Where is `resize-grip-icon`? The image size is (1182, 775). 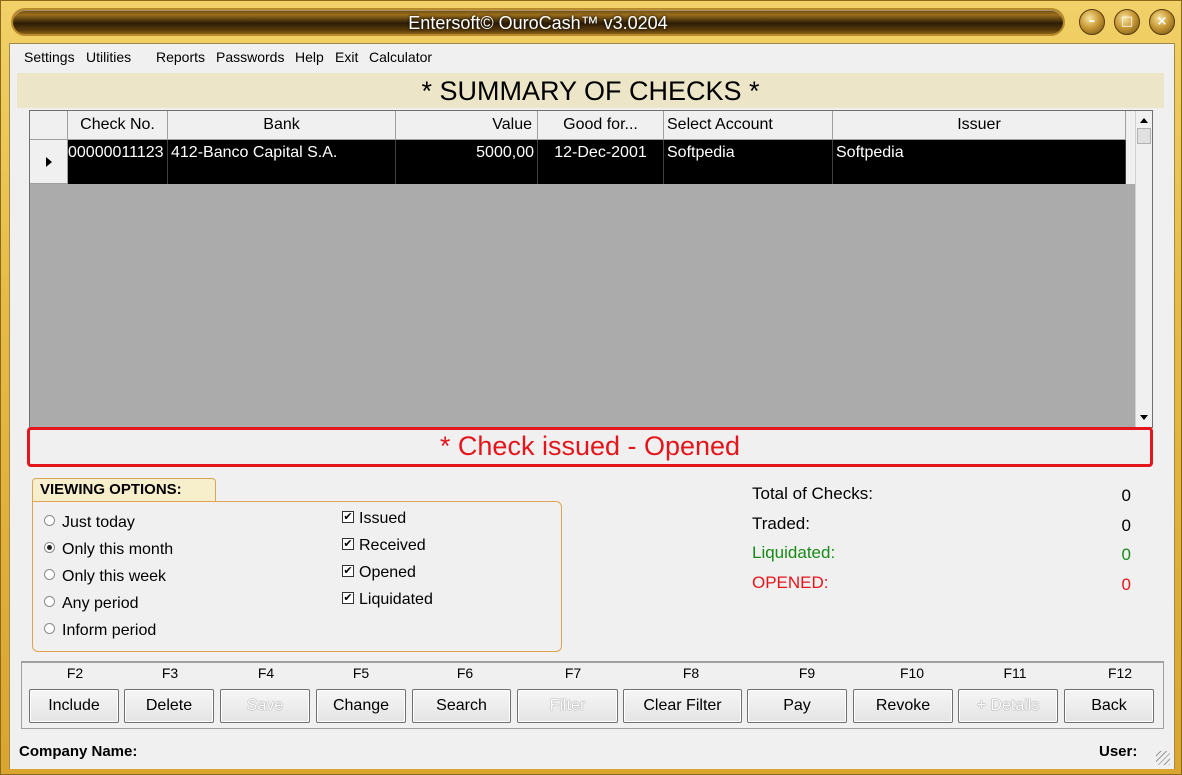 resize-grip-icon is located at coordinates (1163, 758).